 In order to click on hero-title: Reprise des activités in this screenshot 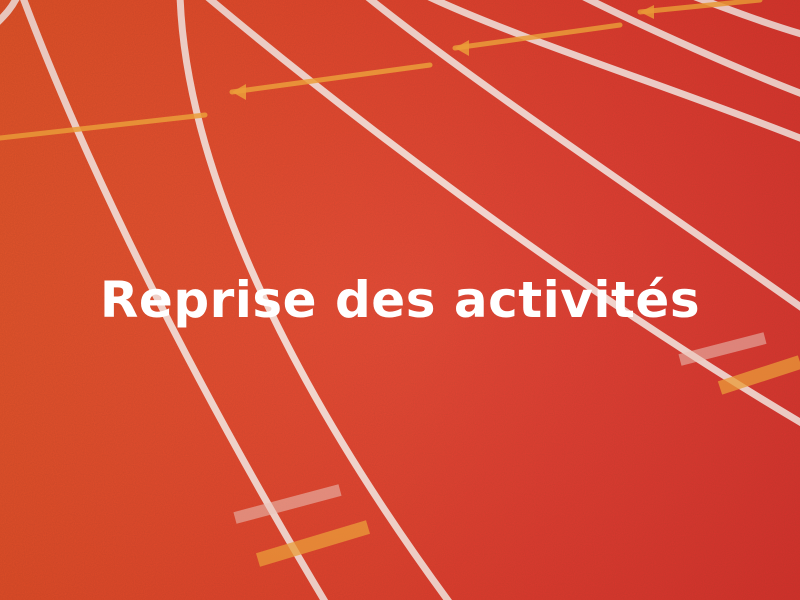, I will do `click(400, 300)`.